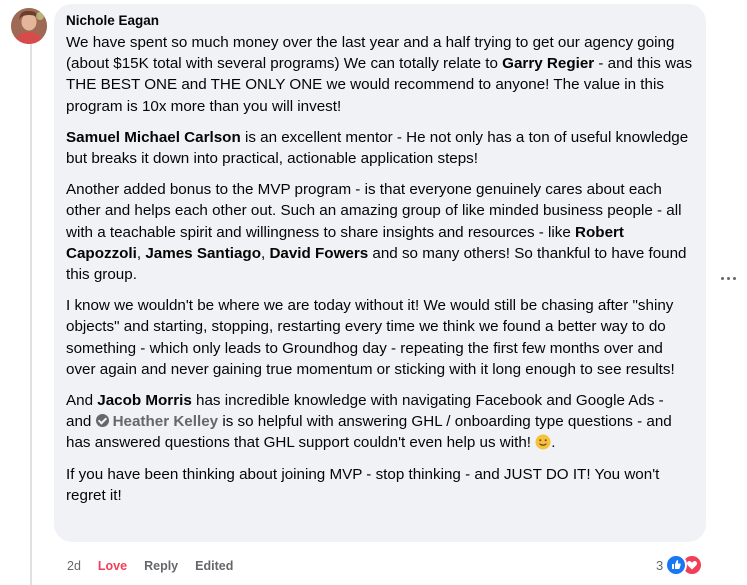 This screenshot has width=747, height=585. Describe the element at coordinates (676, 565) in the screenshot. I see `like-icon` at that location.